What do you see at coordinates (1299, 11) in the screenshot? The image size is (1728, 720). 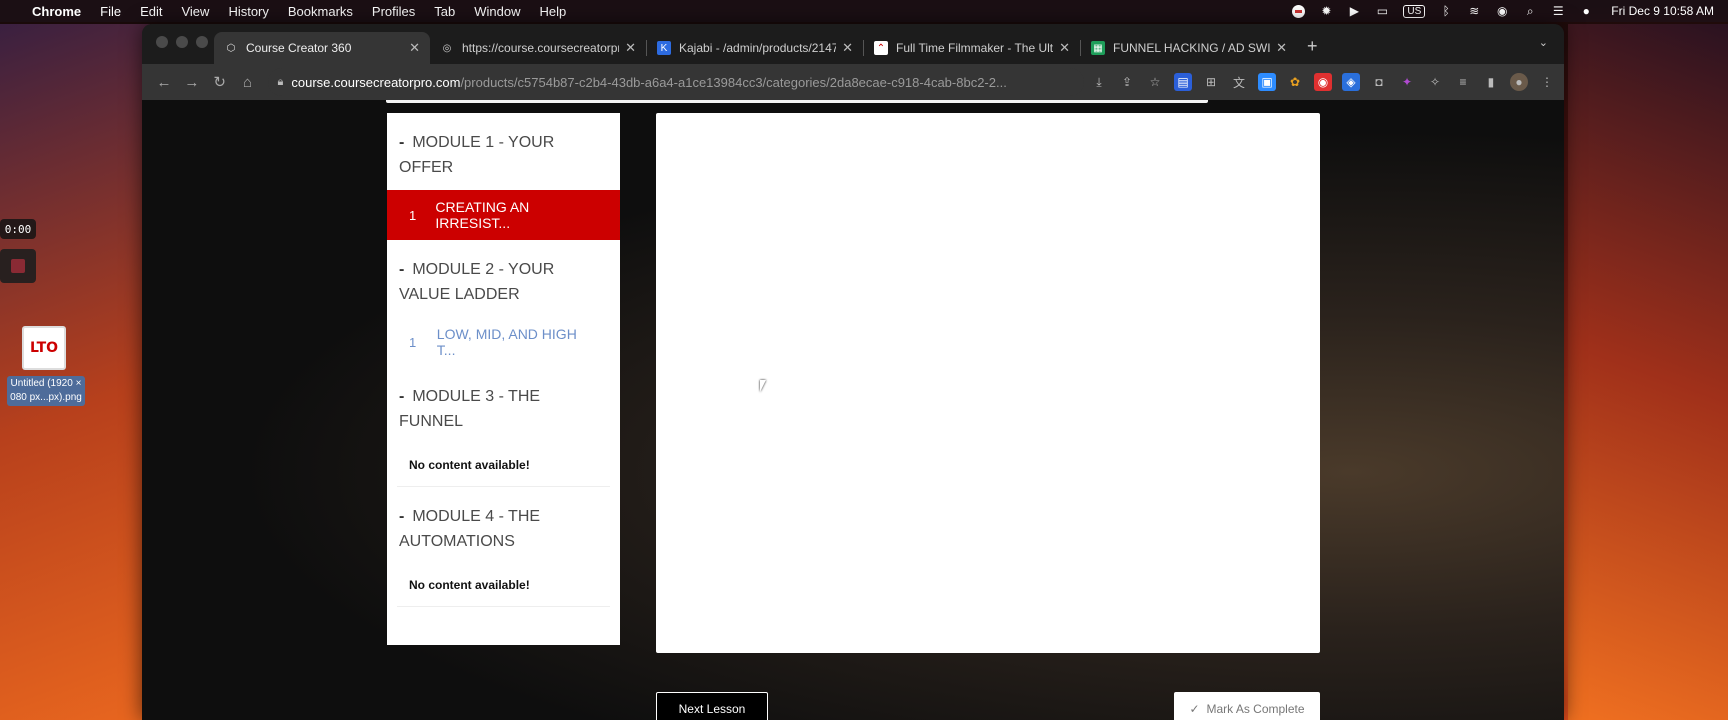 I see `screen-record-icon` at bounding box center [1299, 11].